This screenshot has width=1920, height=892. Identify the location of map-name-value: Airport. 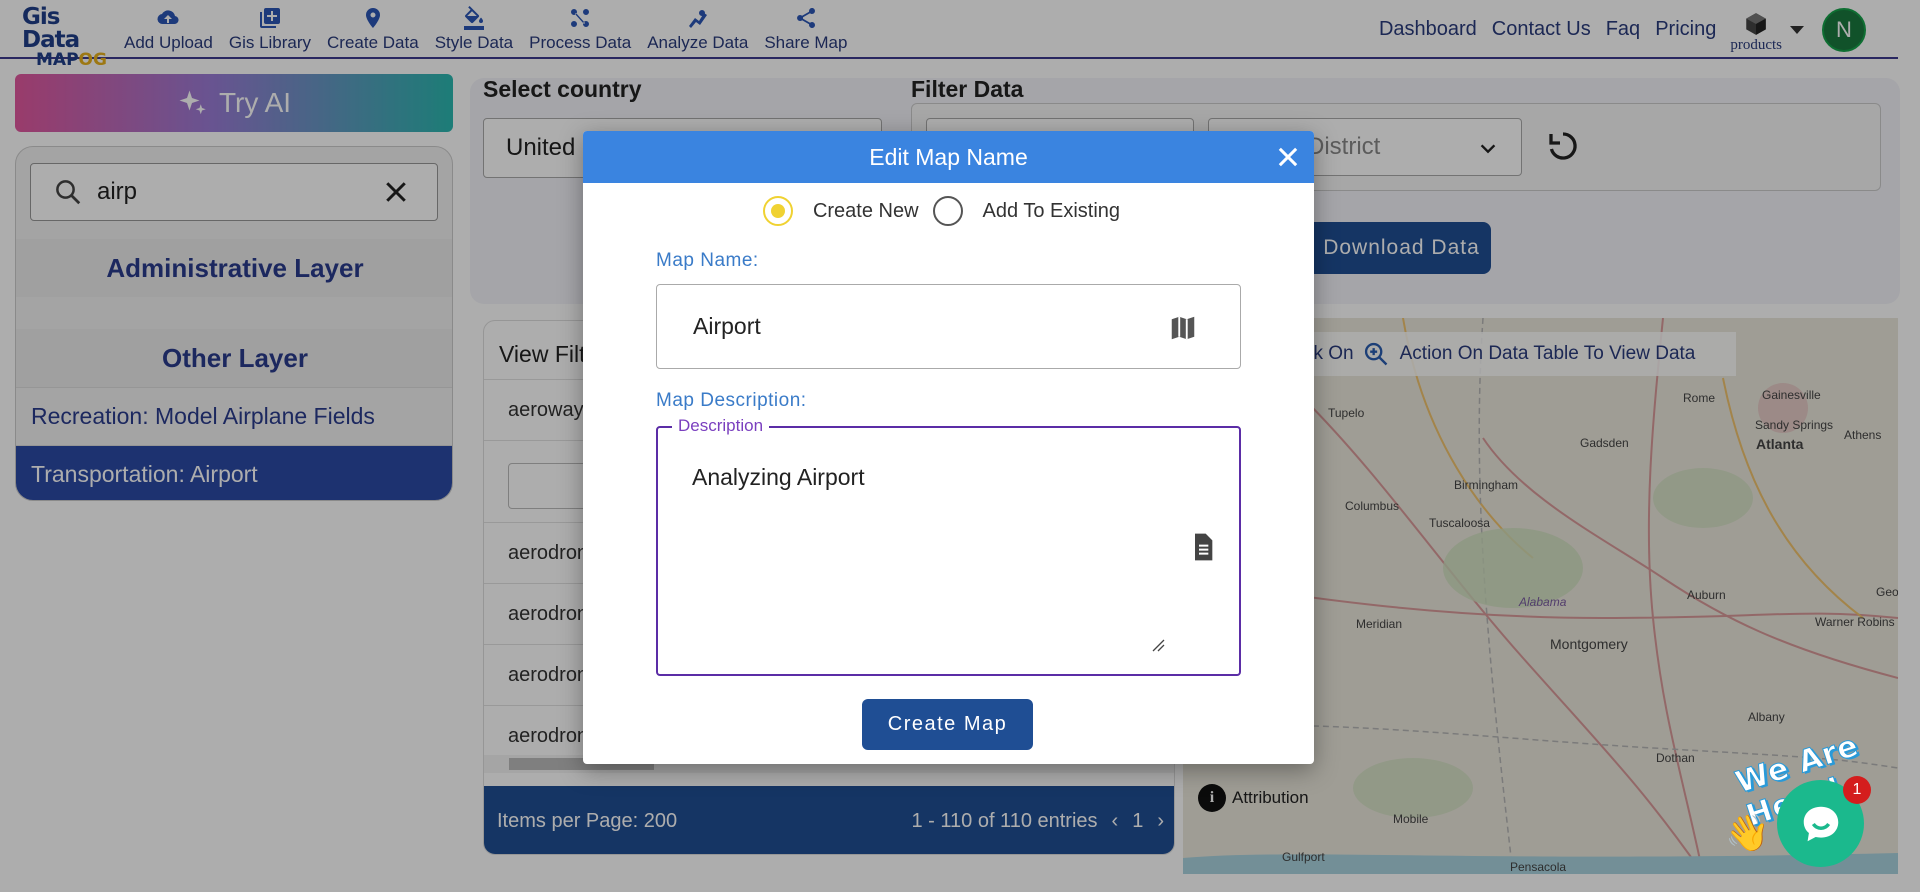
(727, 326).